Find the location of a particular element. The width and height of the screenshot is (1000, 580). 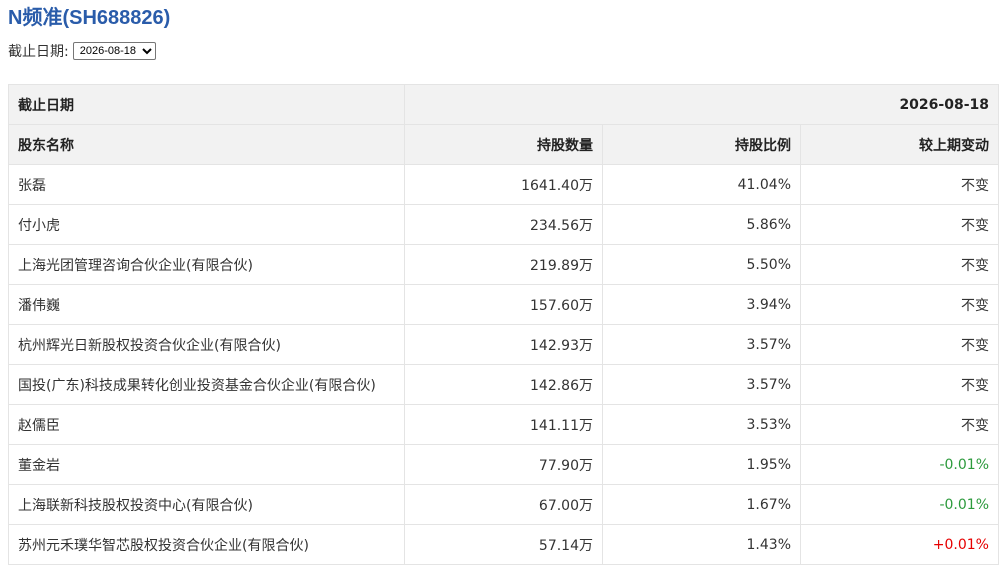

table-row: 张磊 1641.40万 41.04% 不变 is located at coordinates (503, 184).